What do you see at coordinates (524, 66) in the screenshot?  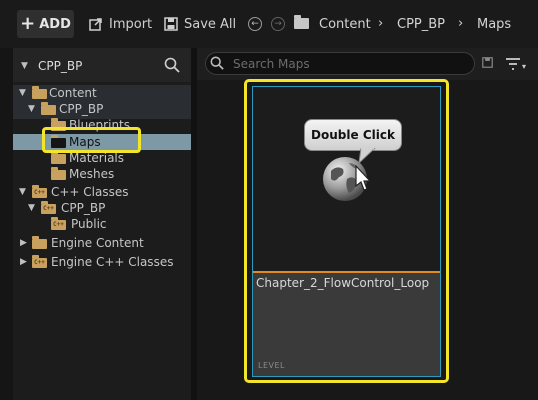 I see `chevron-down-icon: ▾` at bounding box center [524, 66].